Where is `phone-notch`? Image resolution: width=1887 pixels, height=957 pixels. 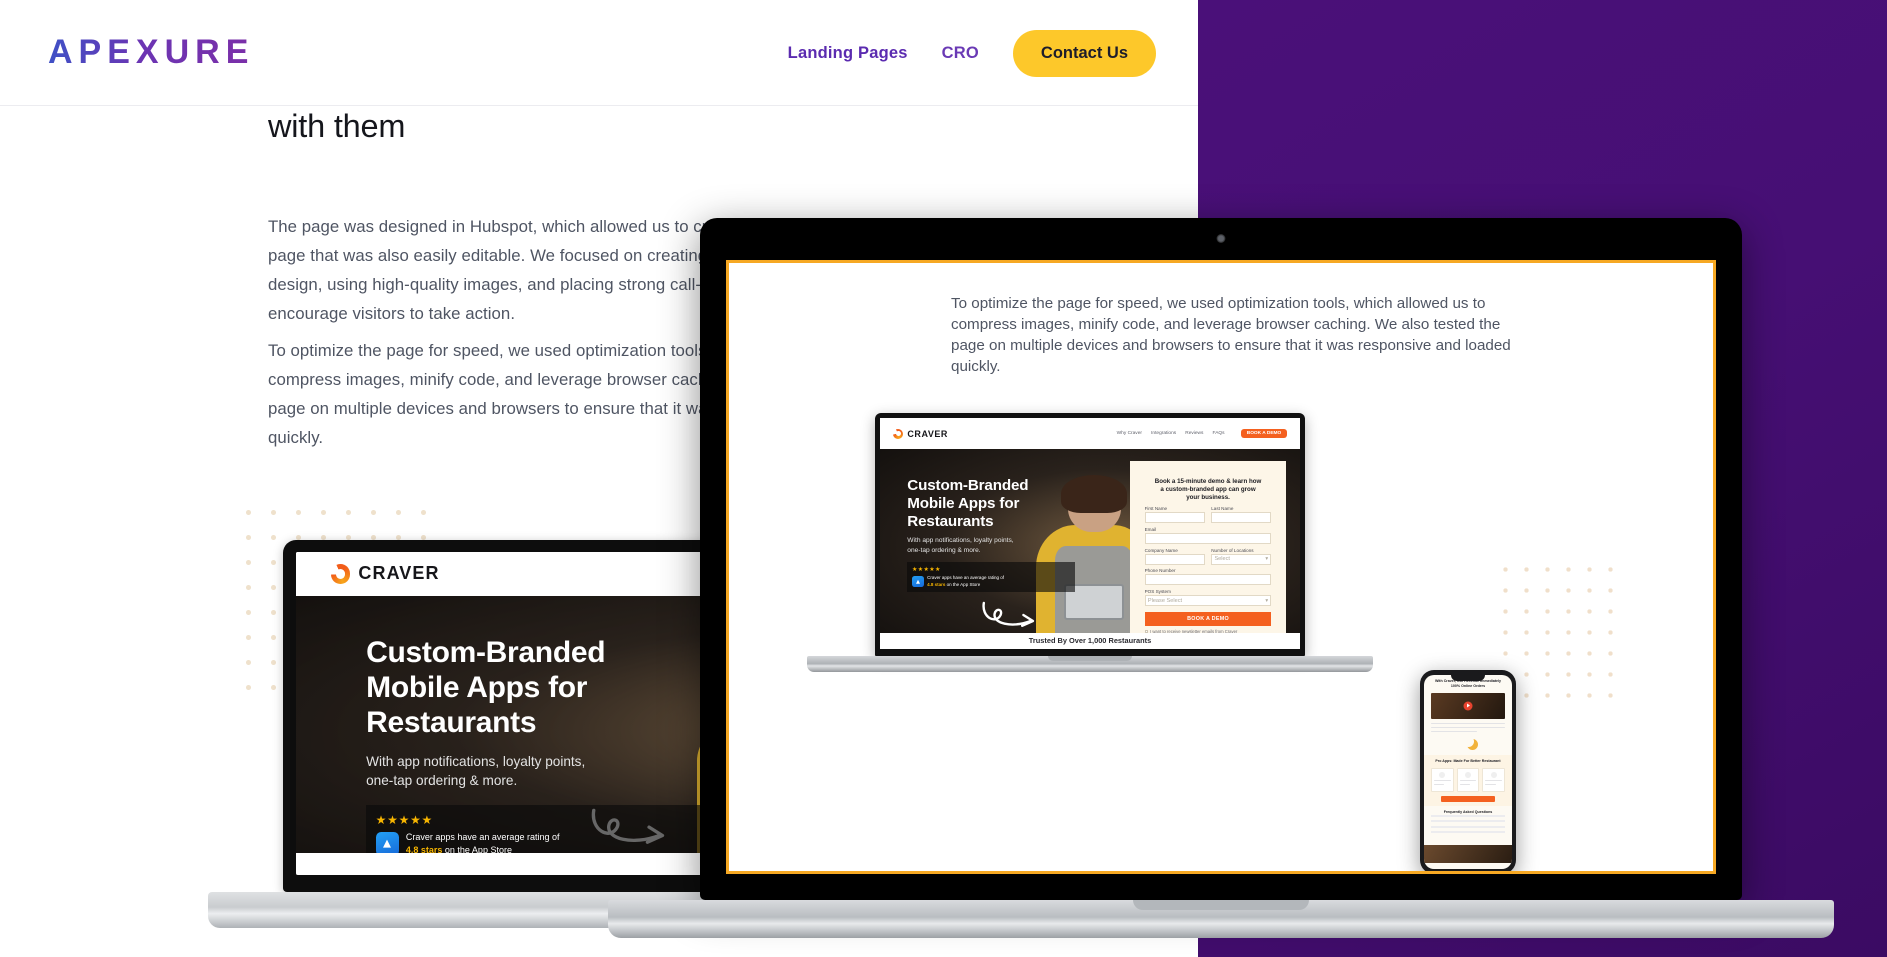
phone-notch is located at coordinates (1468, 678).